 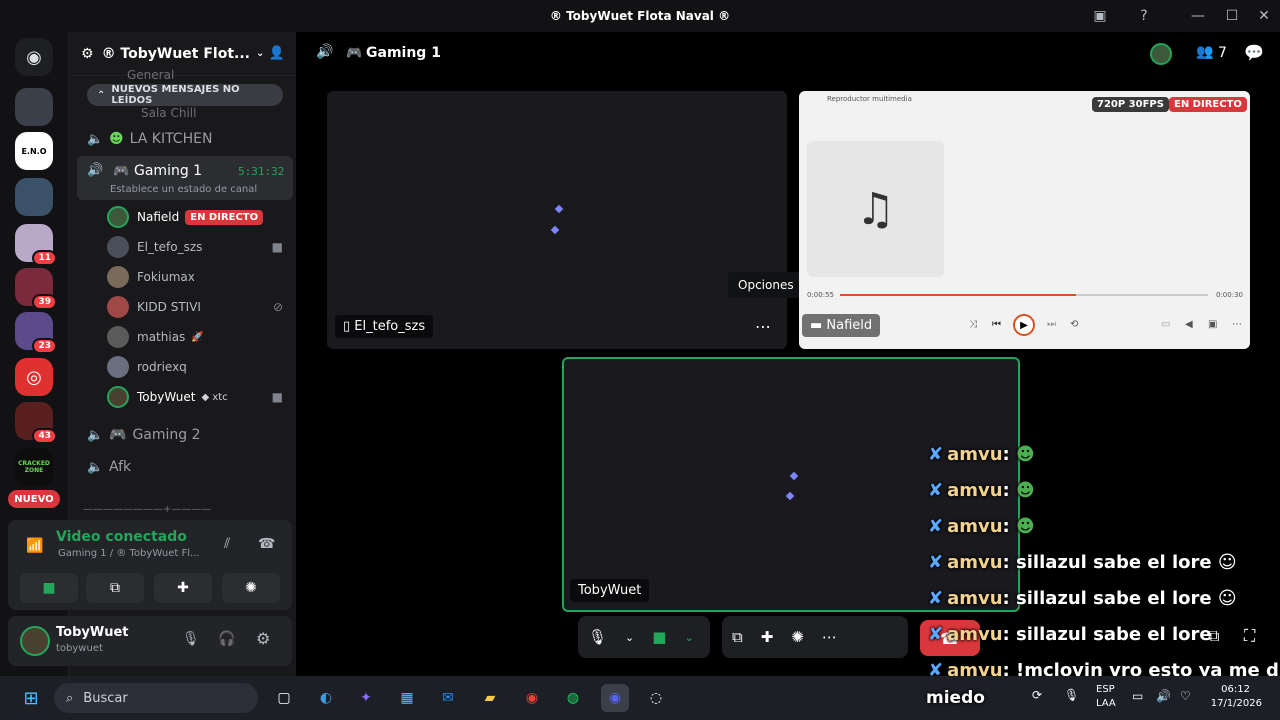 I want to click on soundboard-icon: ✺, so click(x=797, y=637).